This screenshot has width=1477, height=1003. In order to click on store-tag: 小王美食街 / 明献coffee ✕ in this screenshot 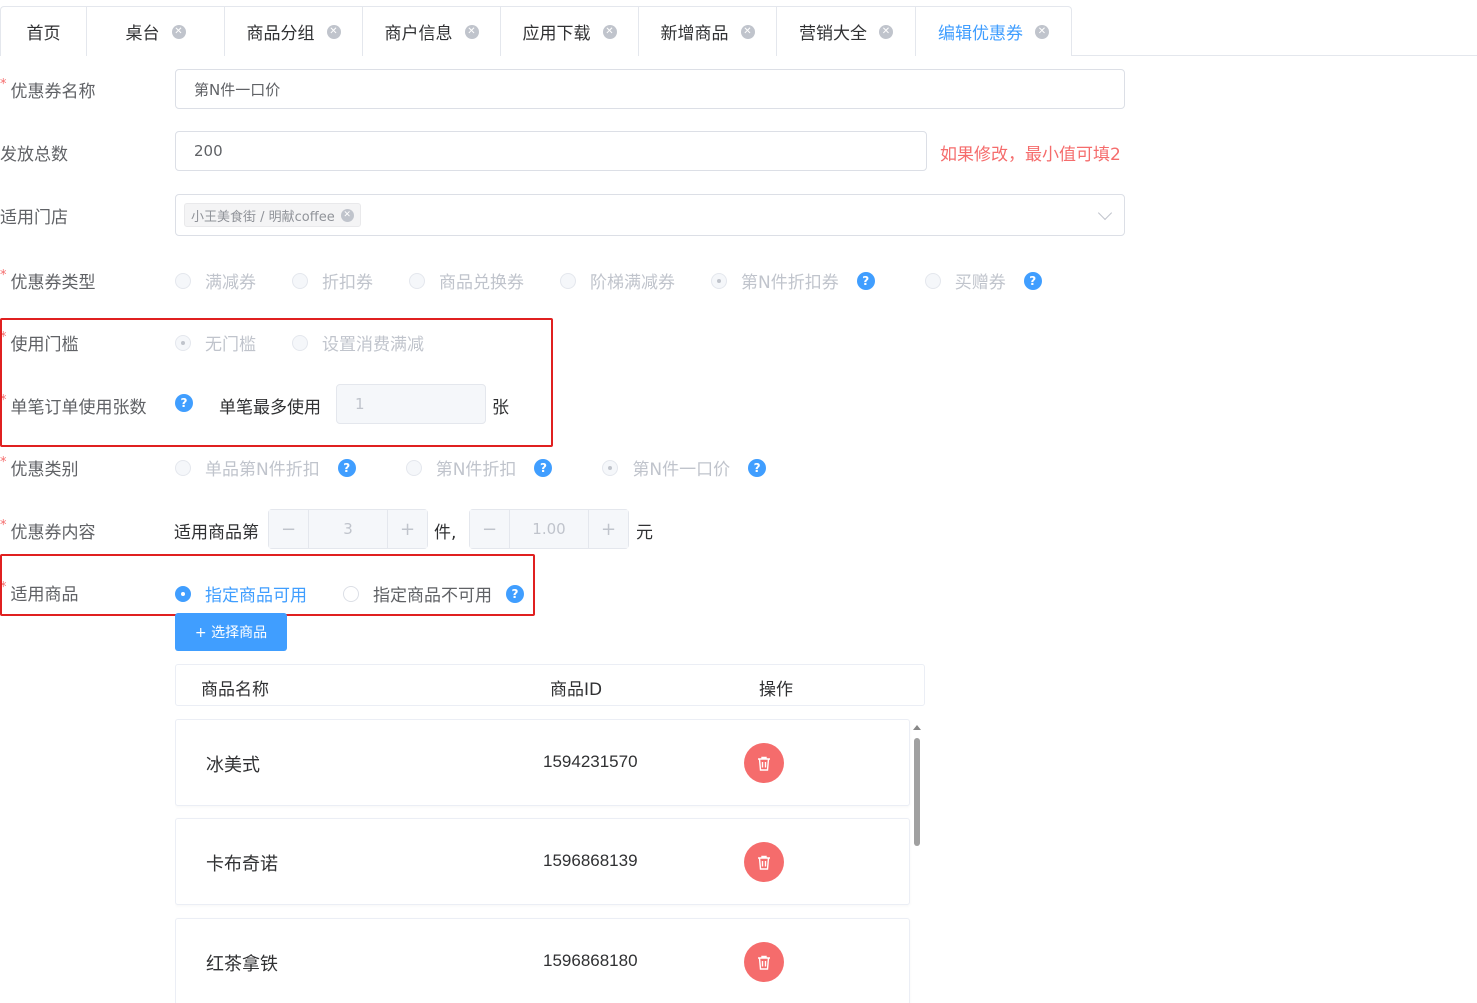, I will do `click(272, 215)`.